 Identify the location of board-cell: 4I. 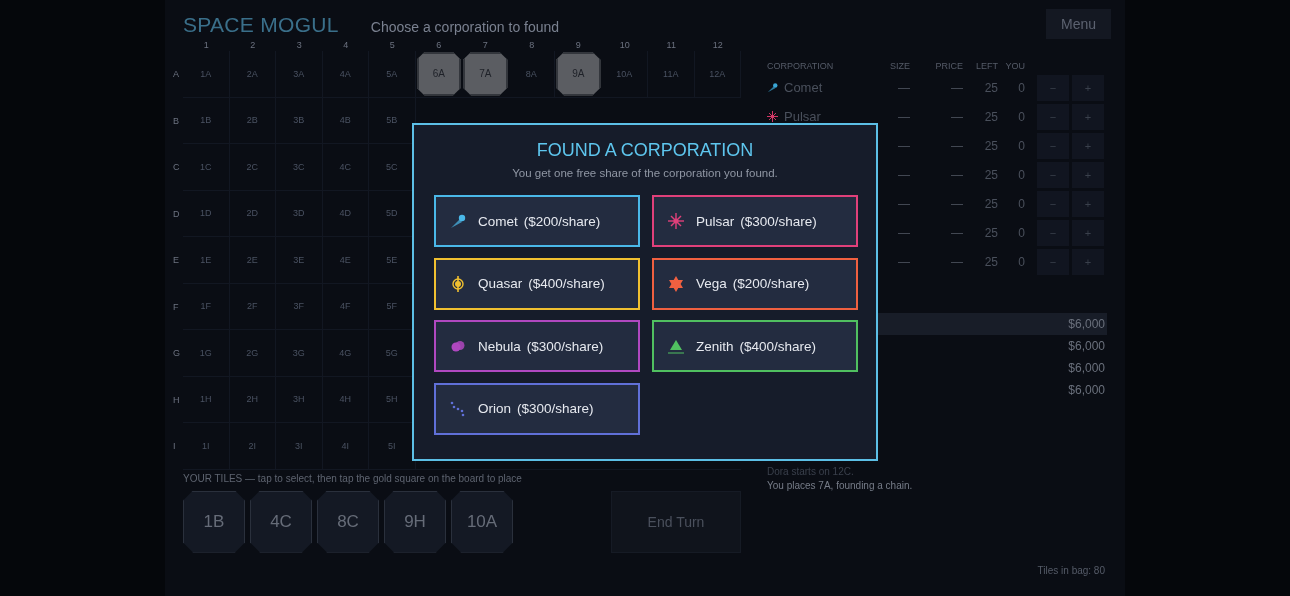
(345, 446).